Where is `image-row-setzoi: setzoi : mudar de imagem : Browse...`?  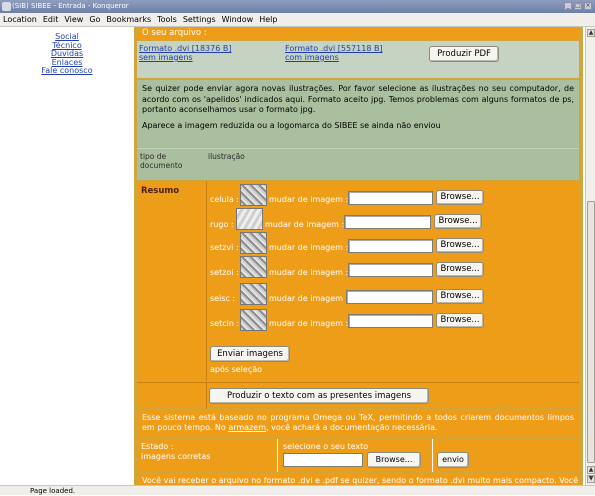 image-row-setzoi: setzoi : mudar de imagem : Browse... is located at coordinates (392, 268).